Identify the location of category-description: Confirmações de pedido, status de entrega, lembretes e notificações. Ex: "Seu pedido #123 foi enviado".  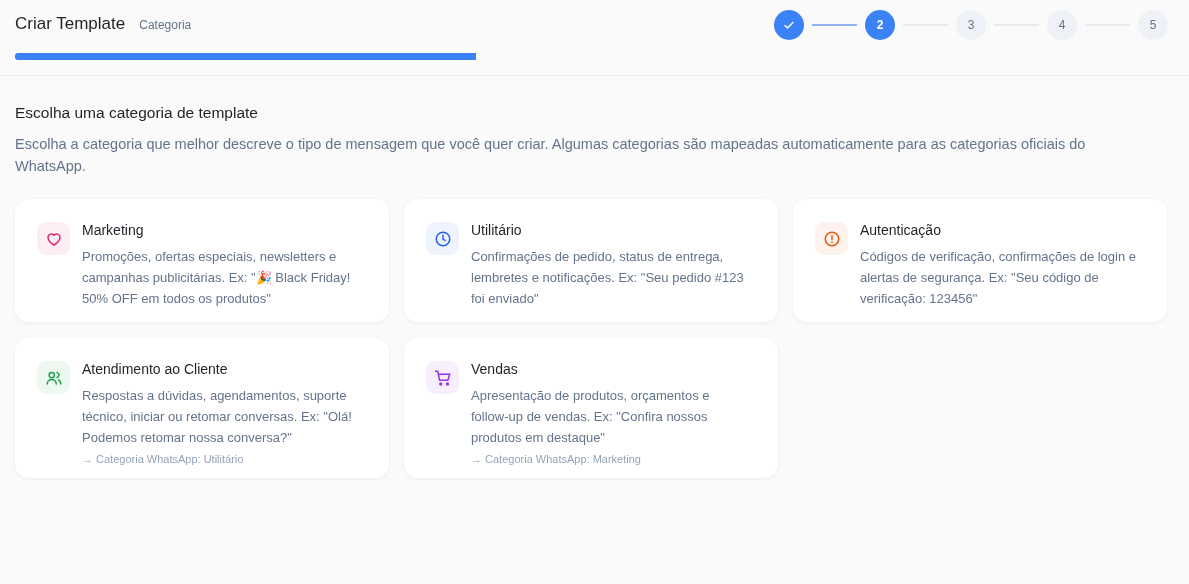
(608, 278).